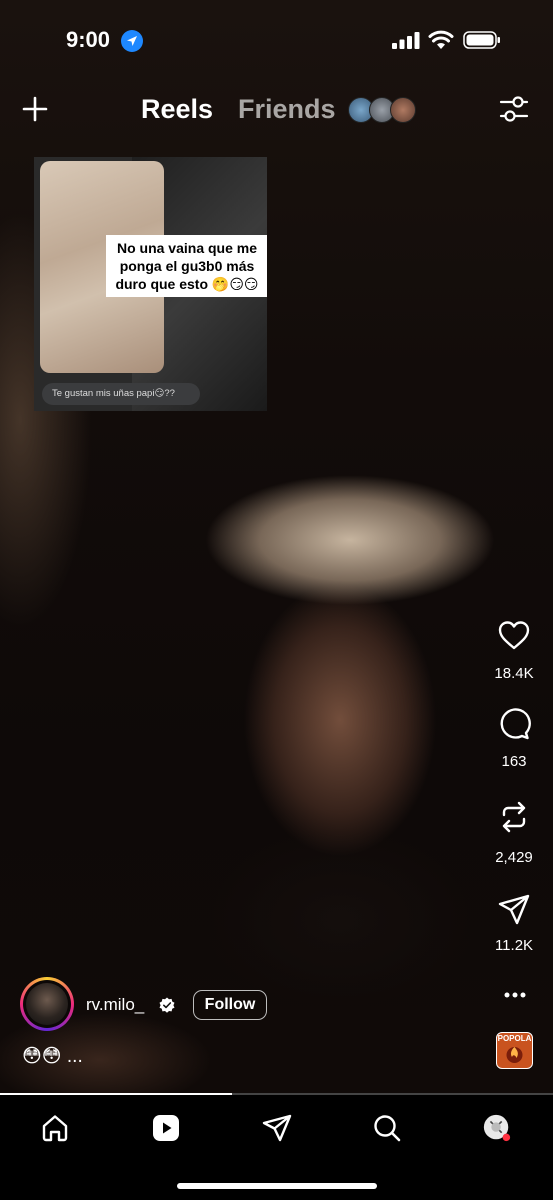 The width and height of the screenshot is (553, 1200). What do you see at coordinates (387, 1128) in the screenshot?
I see `search-icon` at bounding box center [387, 1128].